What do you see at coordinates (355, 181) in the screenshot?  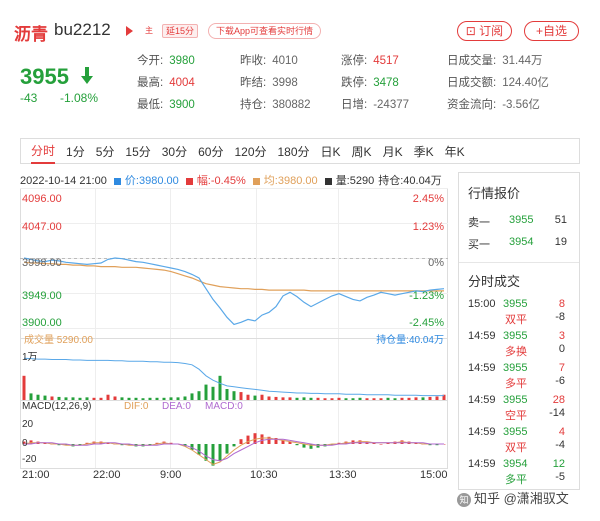 I see `info-vol: 量:5290` at bounding box center [355, 181].